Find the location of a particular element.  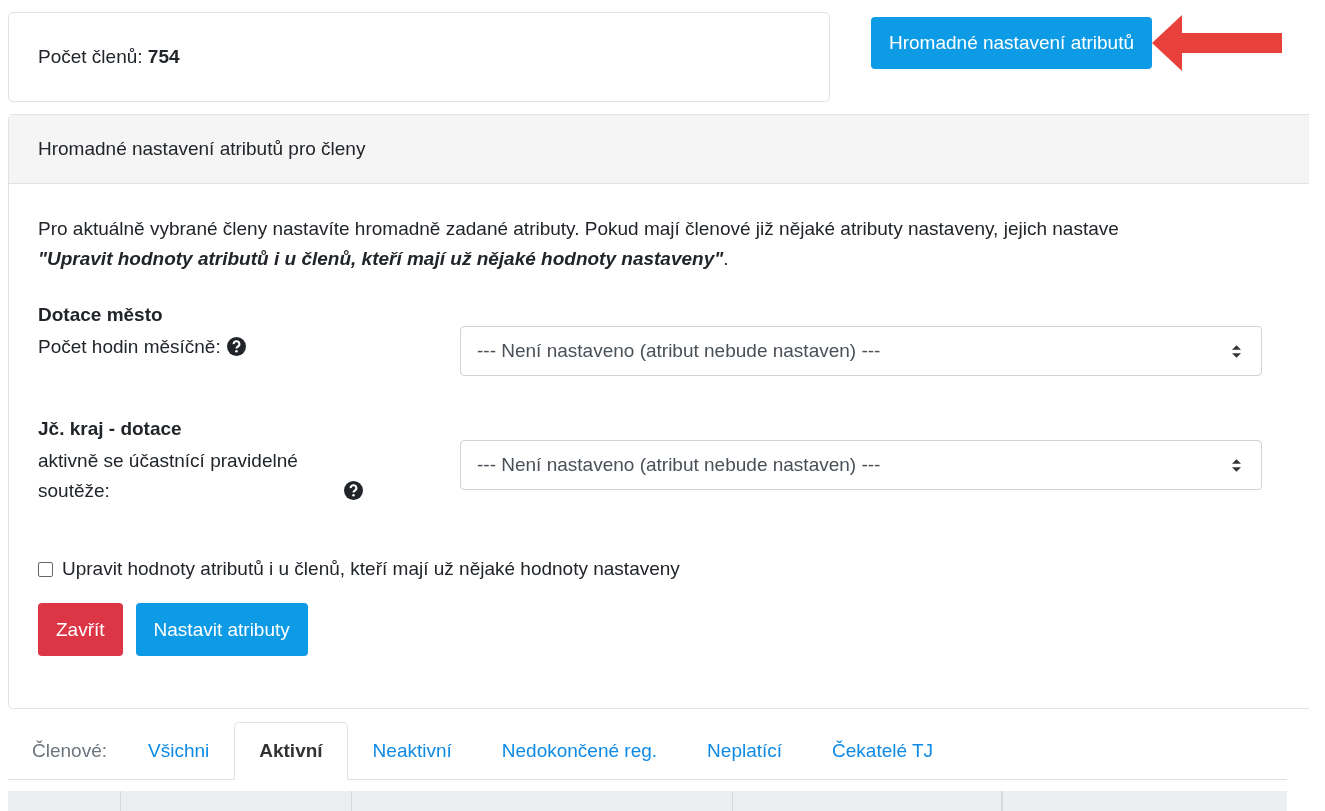

intro-note: "Upravit hodnoty atributů i u členů, kteří mají už nějaké hodnoty nastaveny". is located at coordinates (384, 259).